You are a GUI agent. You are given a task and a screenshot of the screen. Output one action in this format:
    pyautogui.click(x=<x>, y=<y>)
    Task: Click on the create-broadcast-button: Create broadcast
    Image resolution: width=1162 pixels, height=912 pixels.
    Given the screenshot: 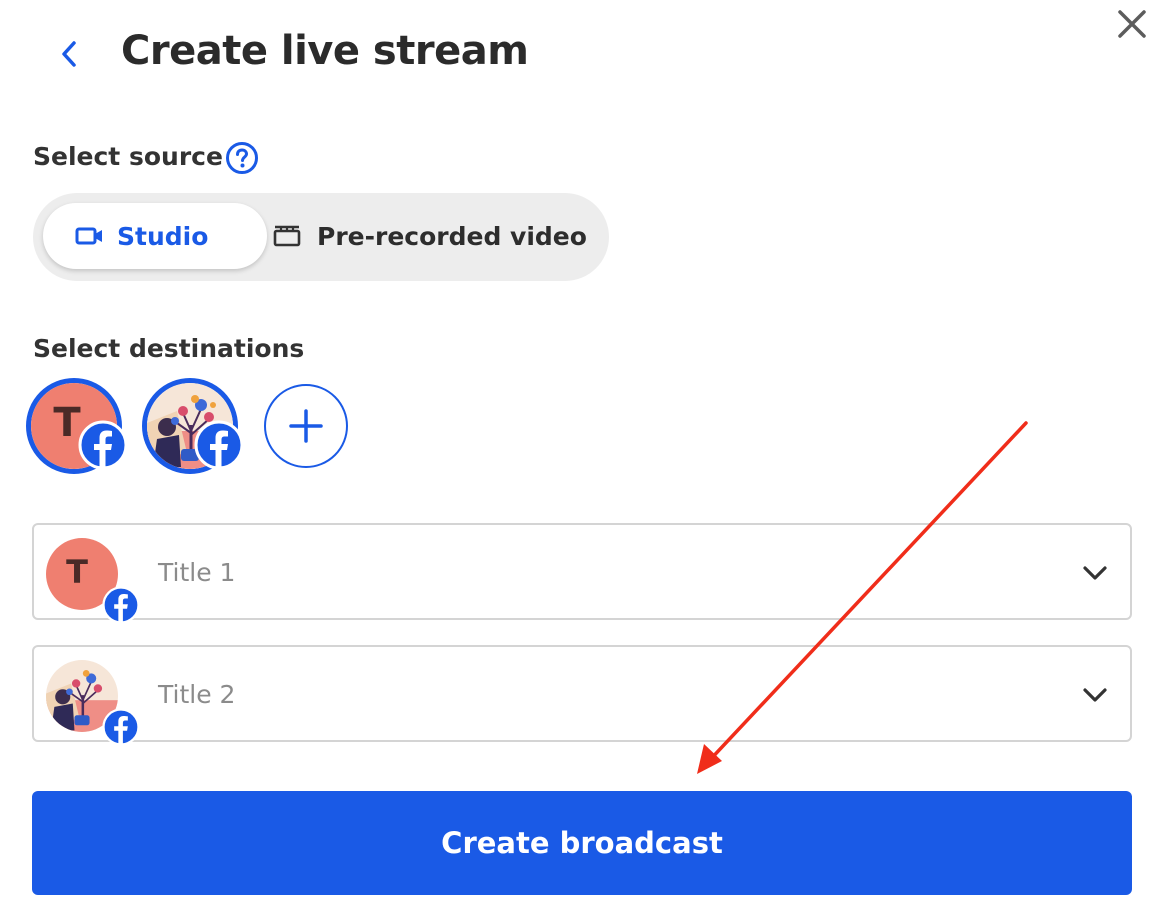 What is the action you would take?
    pyautogui.click(x=582, y=843)
    